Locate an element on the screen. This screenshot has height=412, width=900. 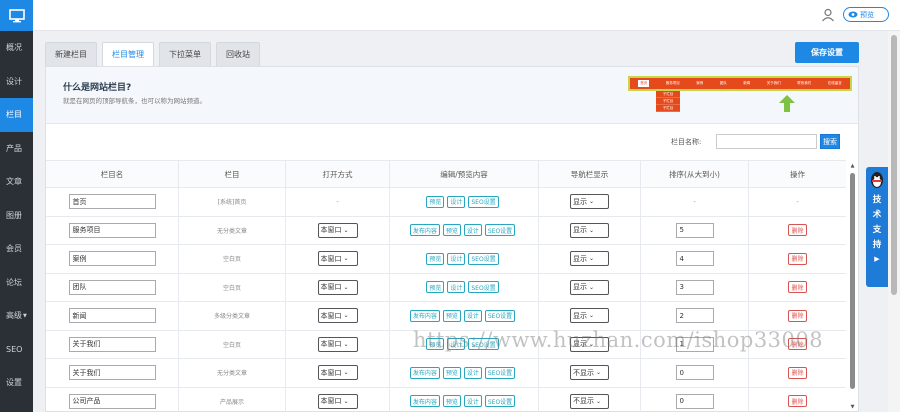
tab-item: 下拉菜单 is located at coordinates (185, 54).